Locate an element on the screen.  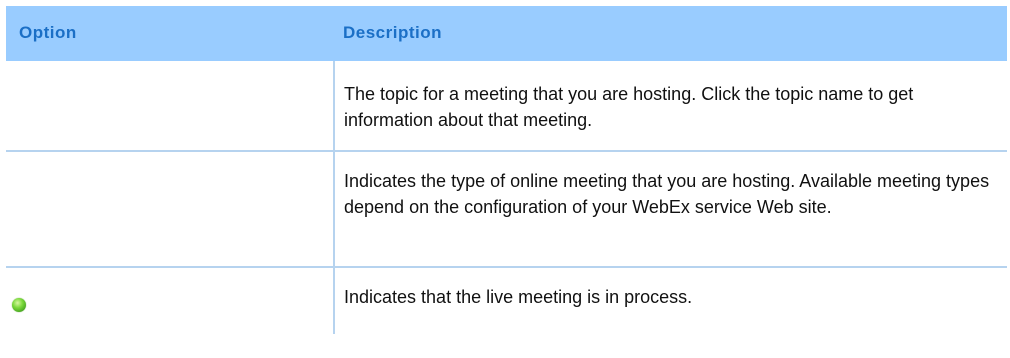
option-column-header: Option is located at coordinates (48, 32).